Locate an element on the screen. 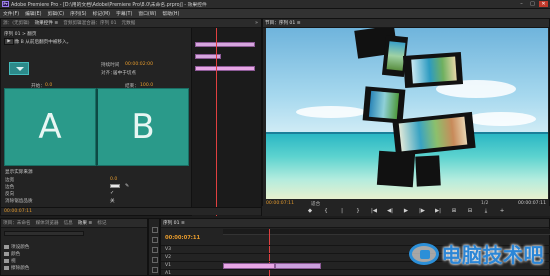 This screenshot has width=550, height=276. clip-b is located at coordinates (225, 68).